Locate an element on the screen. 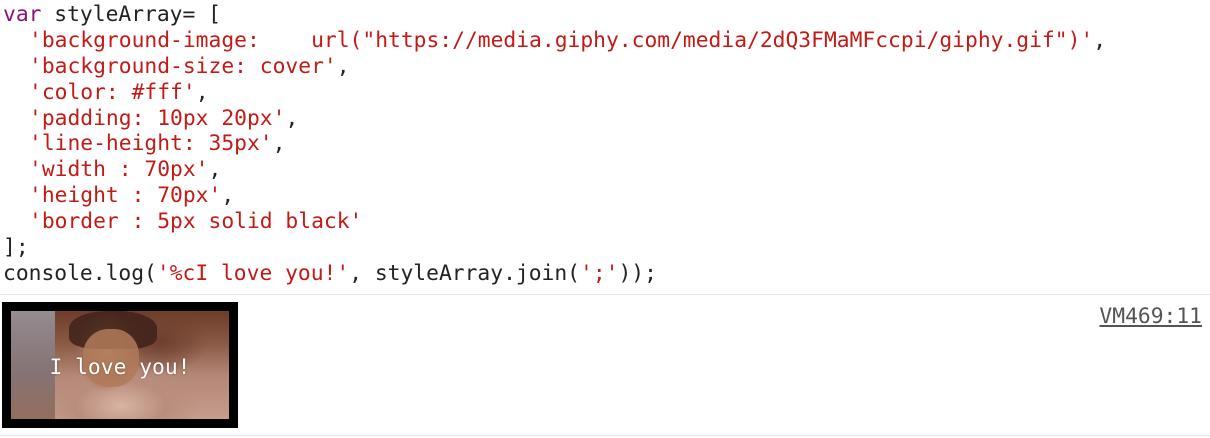  code-text: , styleArray.join( is located at coordinates (464, 273).